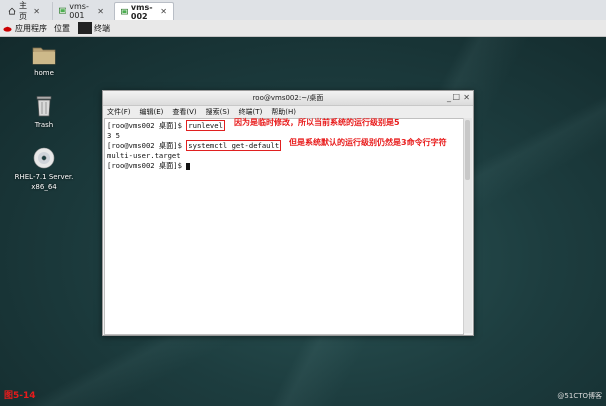 The height and width of the screenshot is (406, 606). I want to click on terminal-label: 终端, so click(102, 28).